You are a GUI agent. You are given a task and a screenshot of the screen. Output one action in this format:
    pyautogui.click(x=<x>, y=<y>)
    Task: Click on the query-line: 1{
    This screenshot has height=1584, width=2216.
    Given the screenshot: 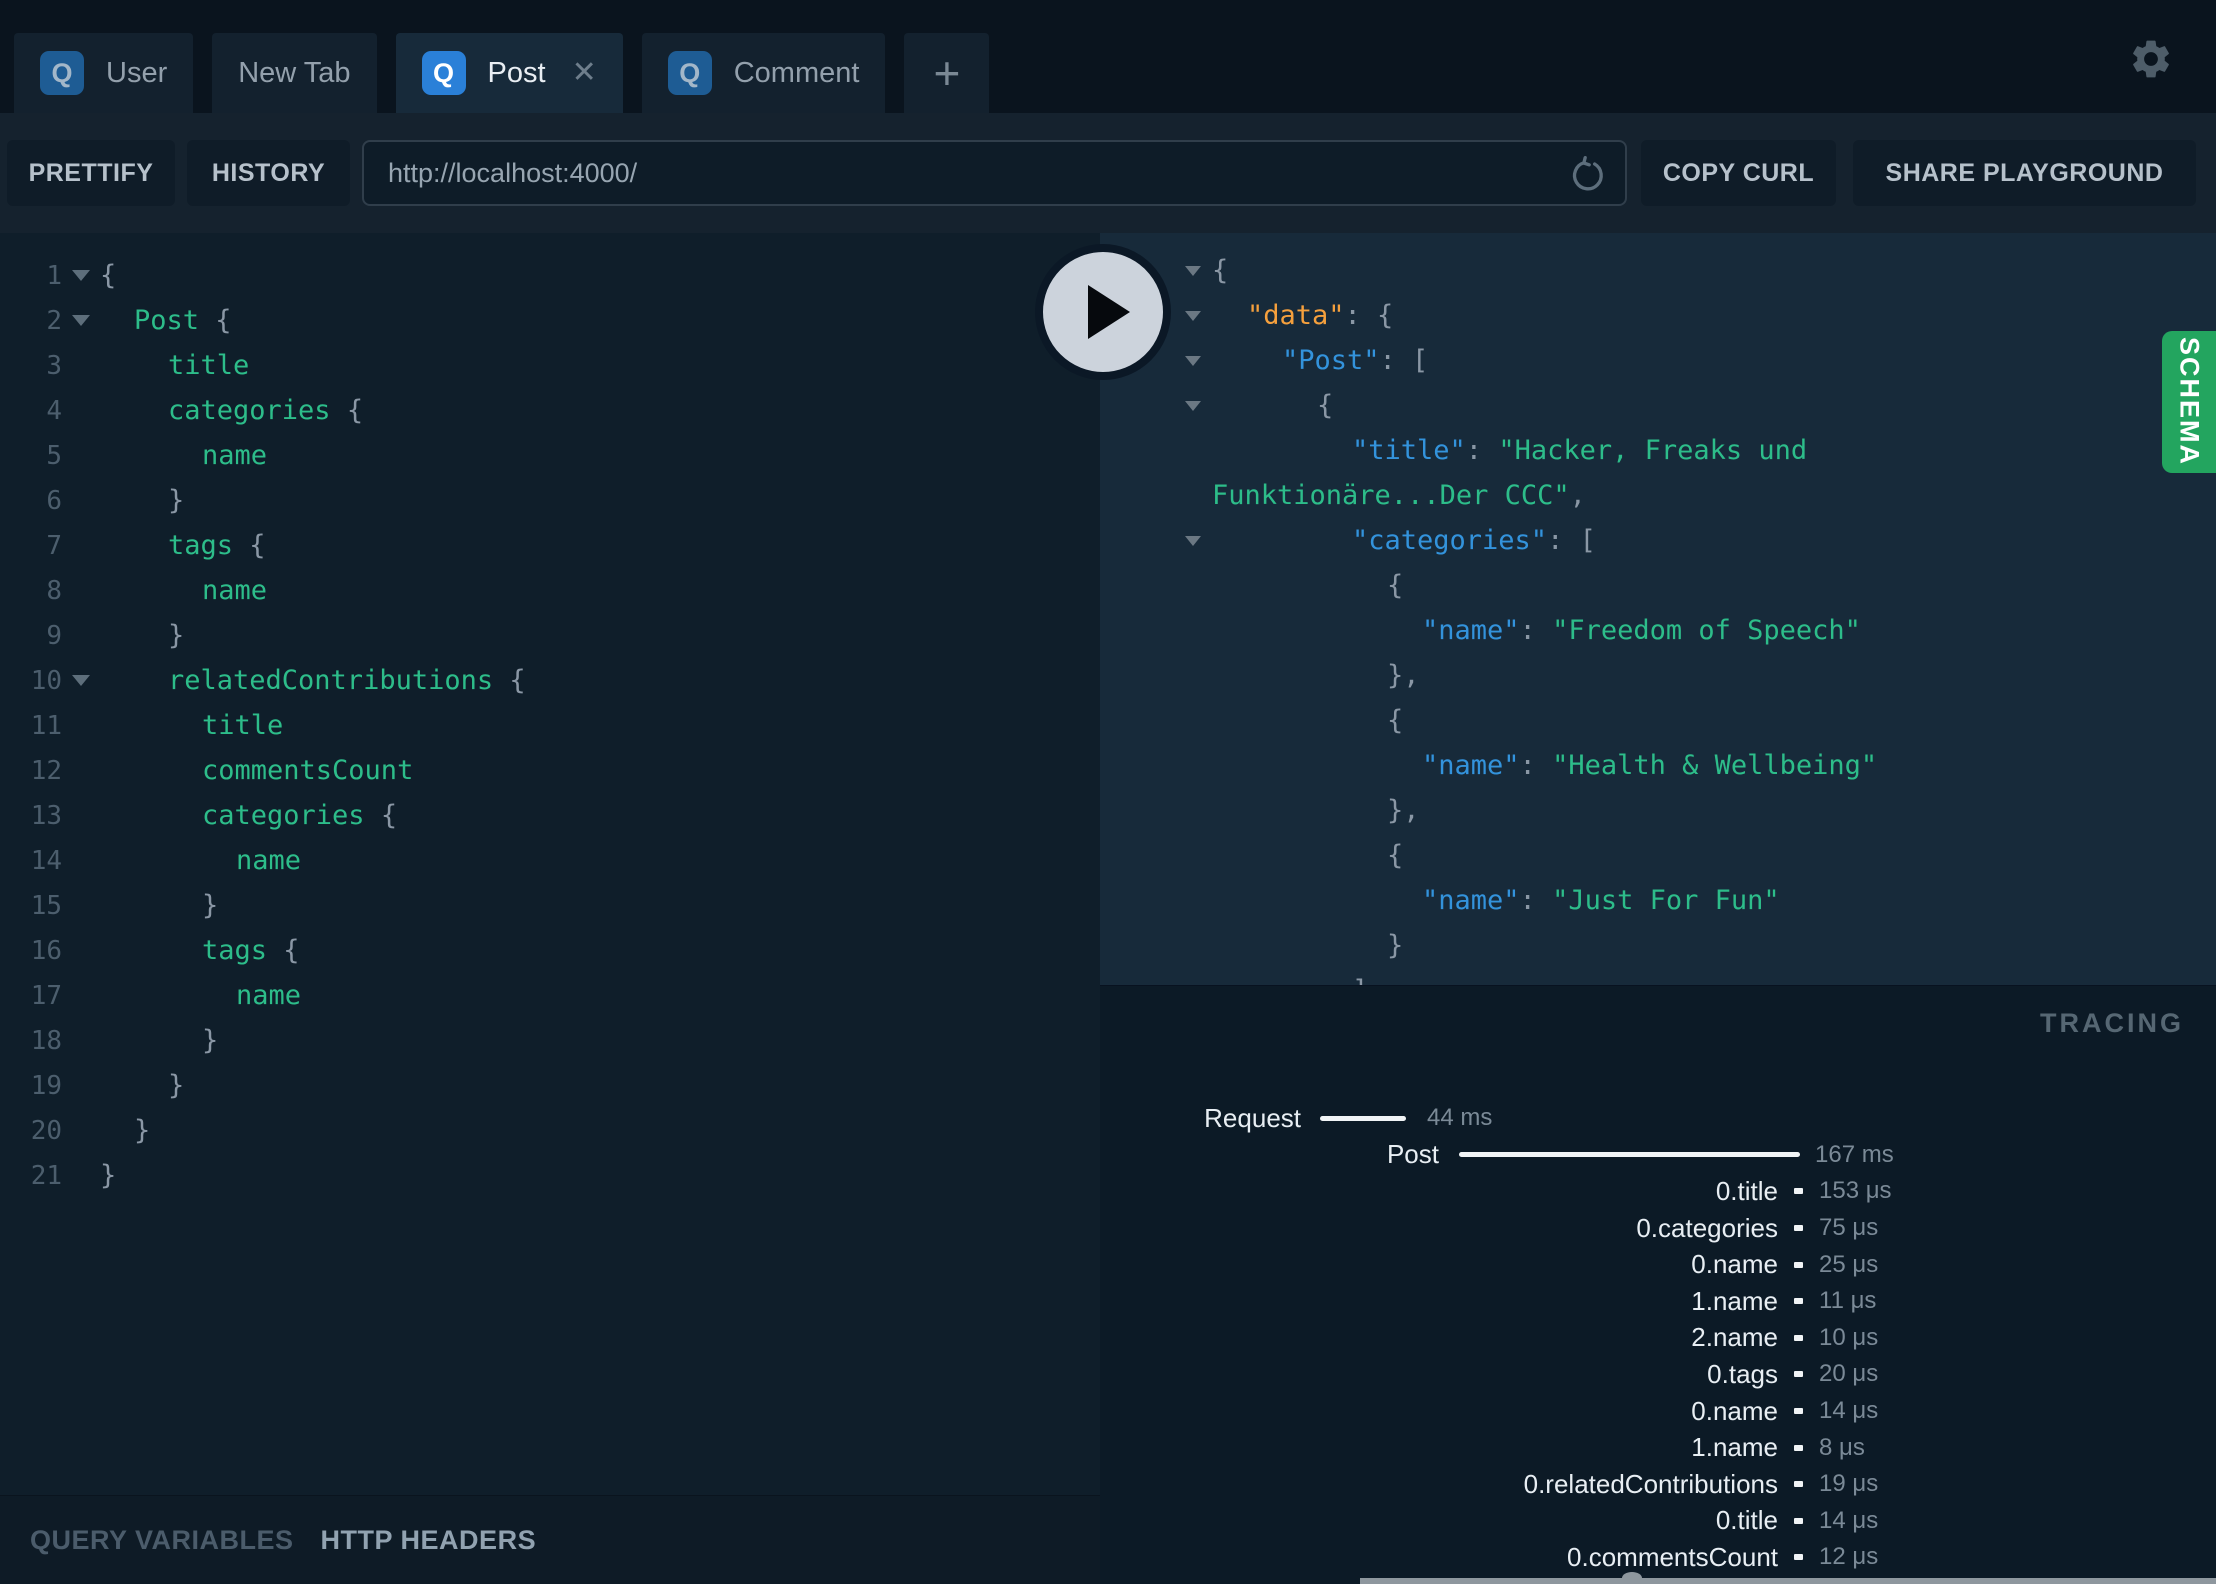 What is the action you would take?
    pyautogui.click(x=550, y=275)
    